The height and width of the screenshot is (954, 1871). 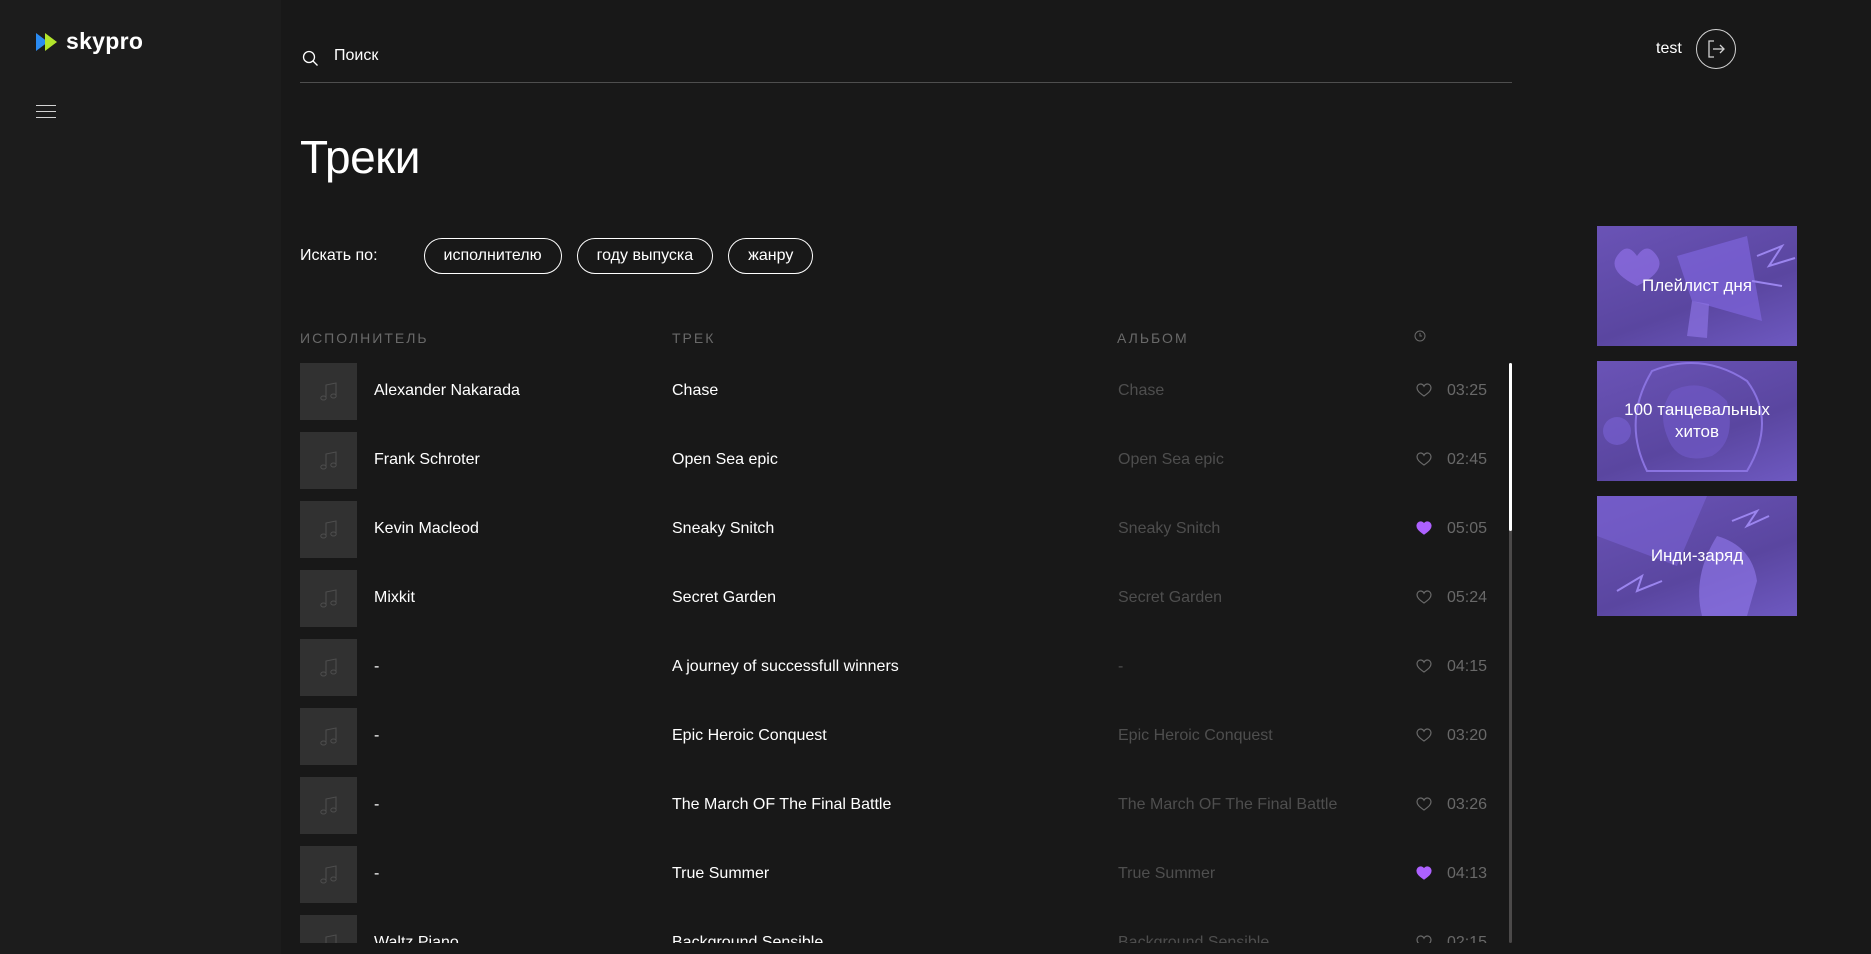 I want to click on logout-icon, so click(x=1716, y=49).